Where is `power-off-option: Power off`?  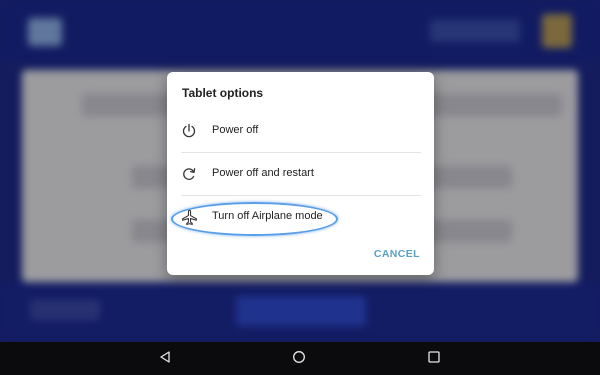 power-off-option: Power off is located at coordinates (300, 131).